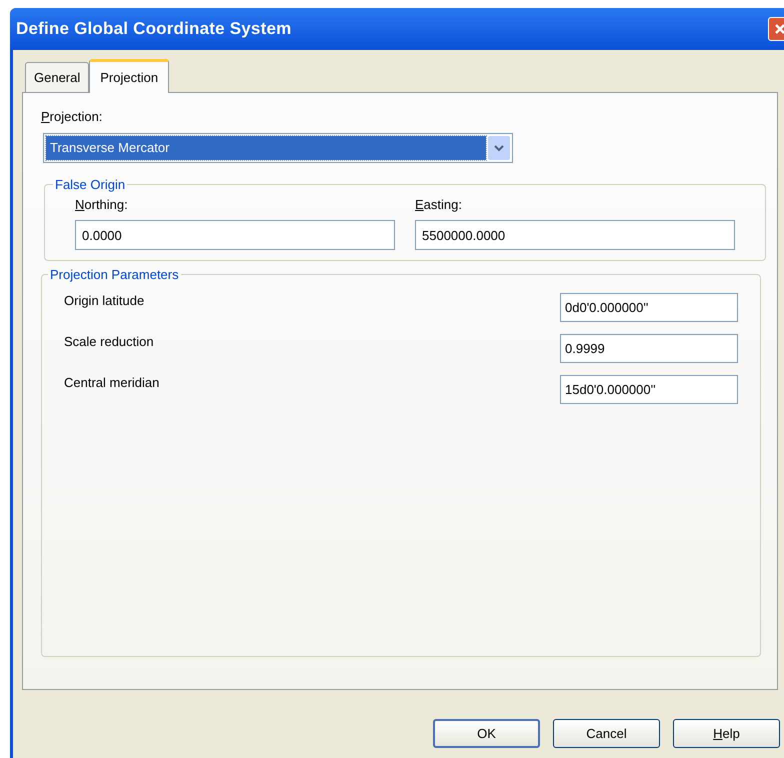 This screenshot has width=784, height=758. What do you see at coordinates (129, 76) in the screenshot?
I see `tab: Projection` at bounding box center [129, 76].